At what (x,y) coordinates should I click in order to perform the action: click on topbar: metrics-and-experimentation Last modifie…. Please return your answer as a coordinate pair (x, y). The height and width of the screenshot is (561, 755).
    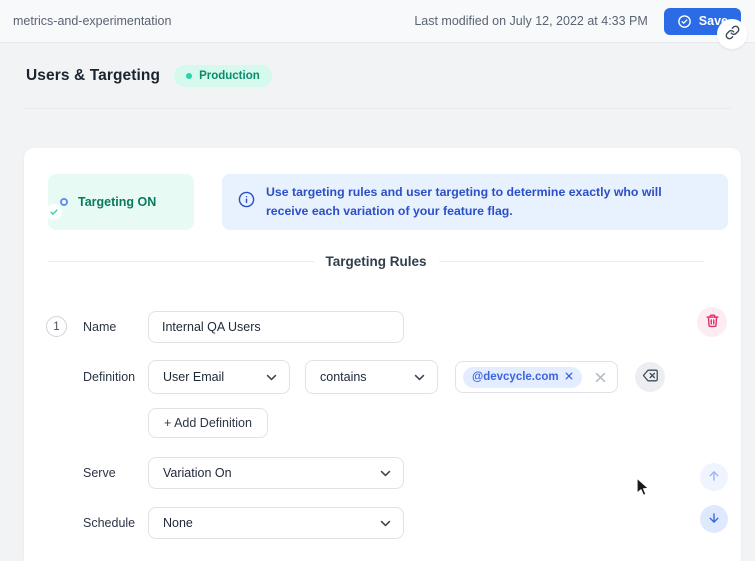
    Looking at the image, I should click on (377, 21).